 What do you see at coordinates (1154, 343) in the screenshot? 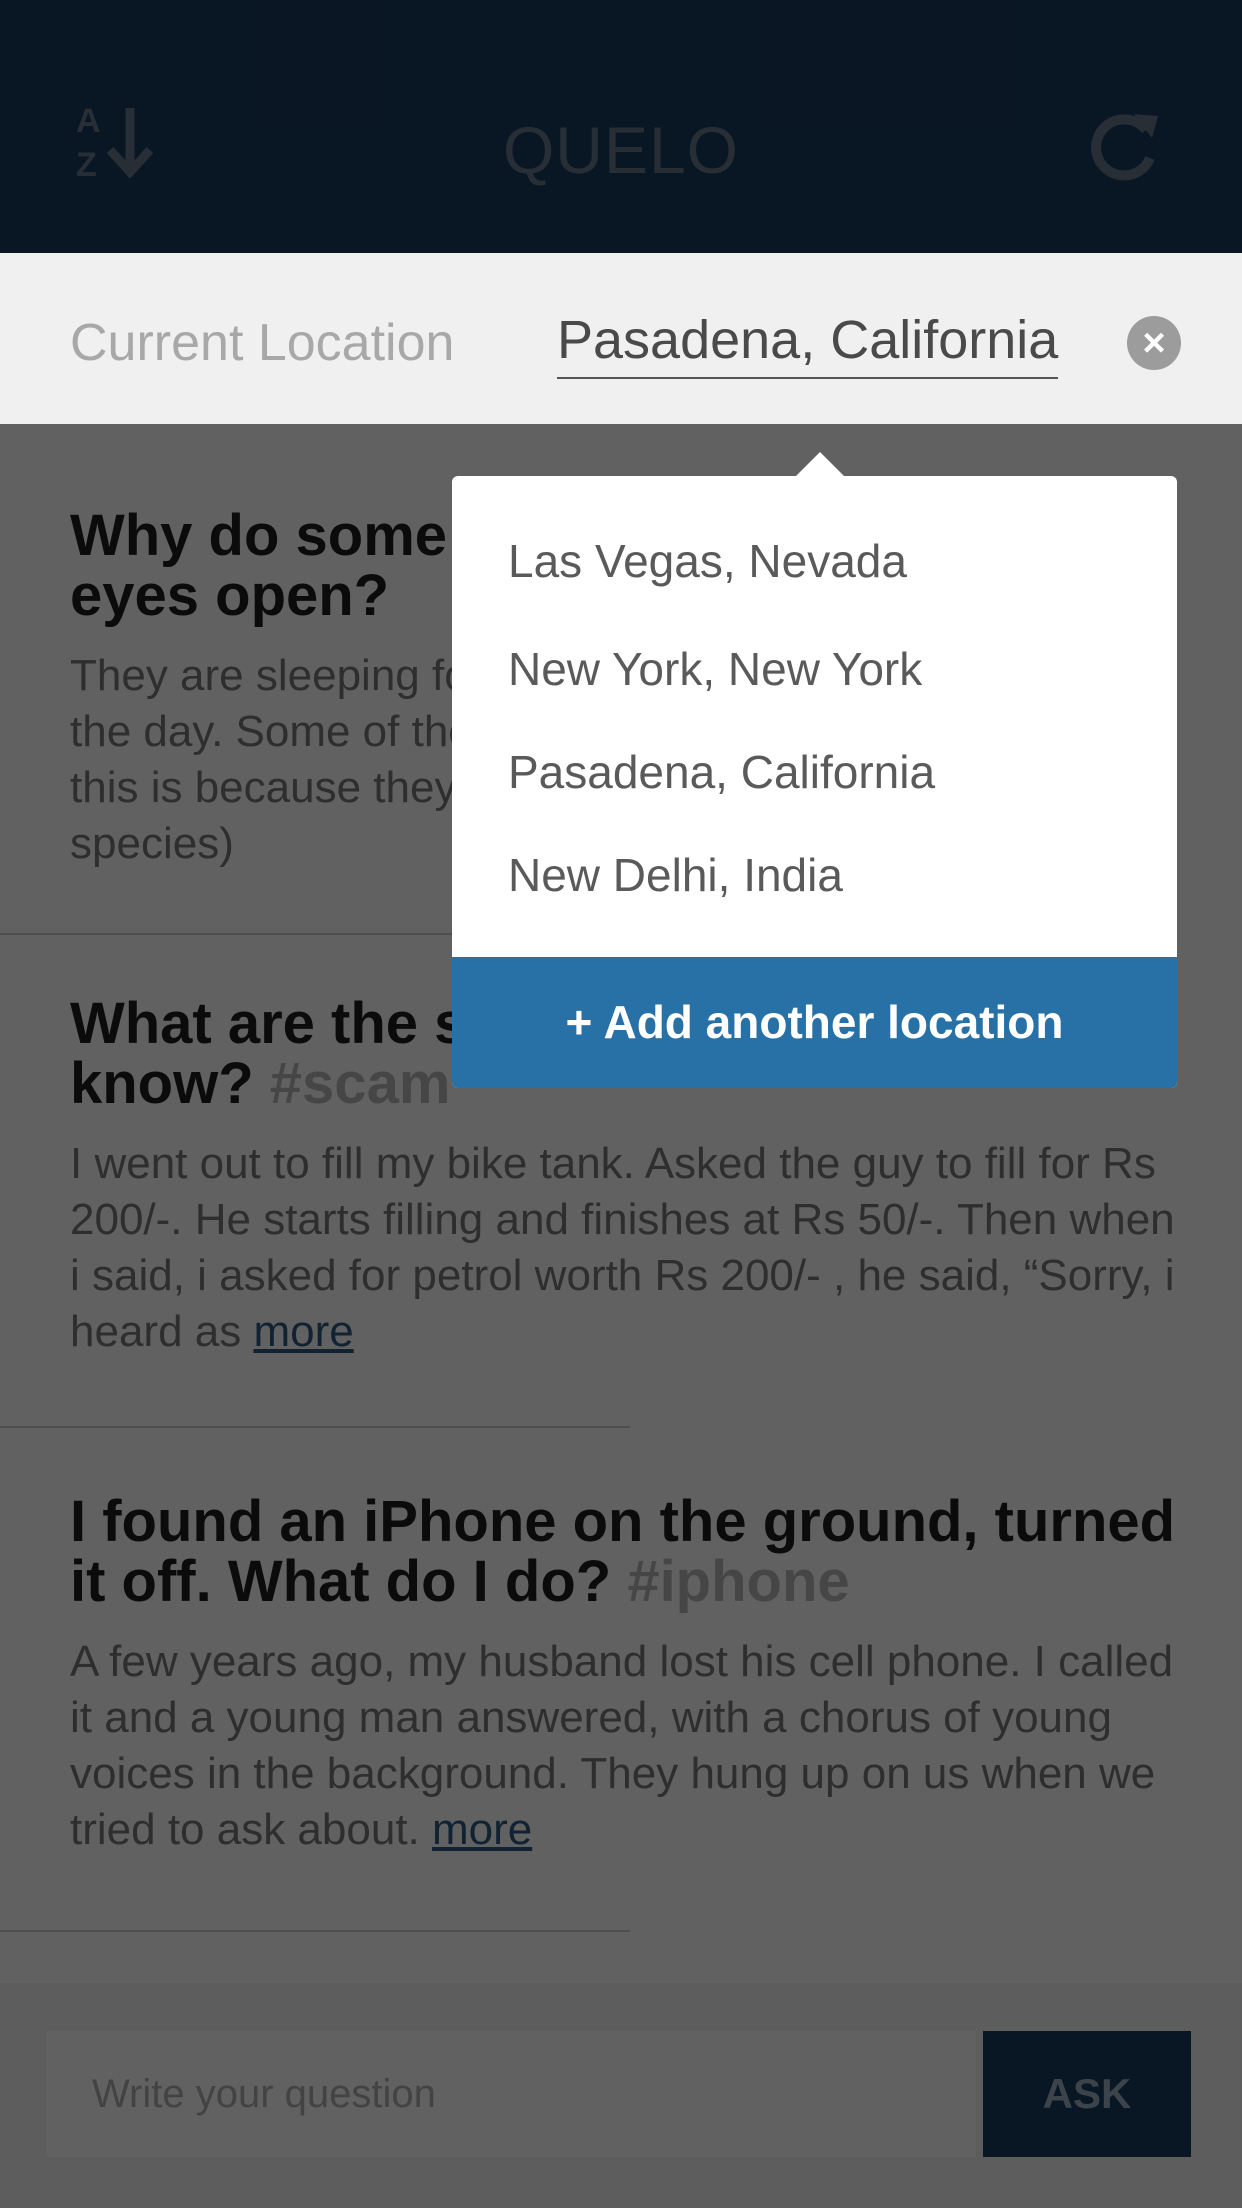
I see `close-icon: ×` at bounding box center [1154, 343].